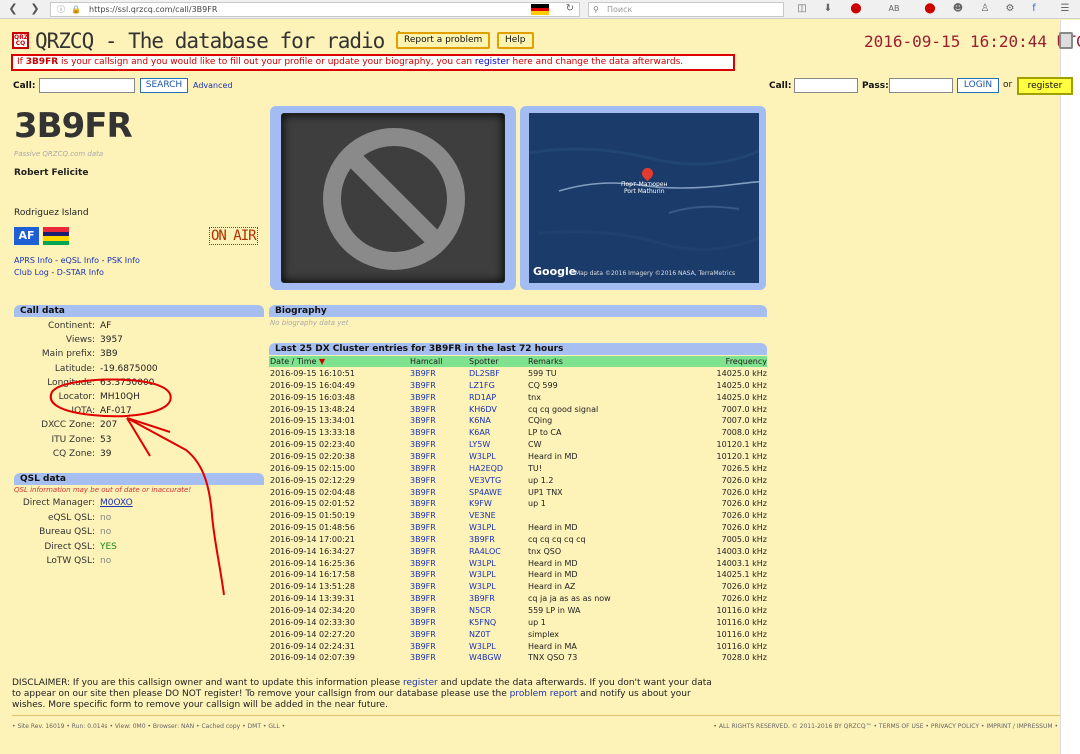 Image resolution: width=1080 pixels, height=754 pixels. Describe the element at coordinates (1010, 9) in the screenshot. I see `puzzle-icon: ⚙` at that location.